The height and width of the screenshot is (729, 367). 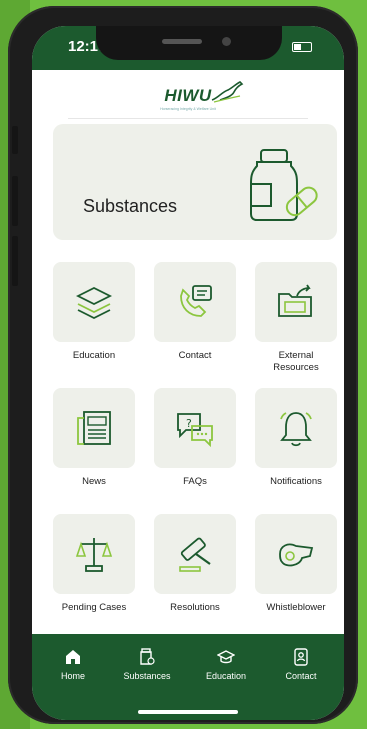 What do you see at coordinates (195, 481) in the screenshot?
I see `tile-label: FAQs` at bounding box center [195, 481].